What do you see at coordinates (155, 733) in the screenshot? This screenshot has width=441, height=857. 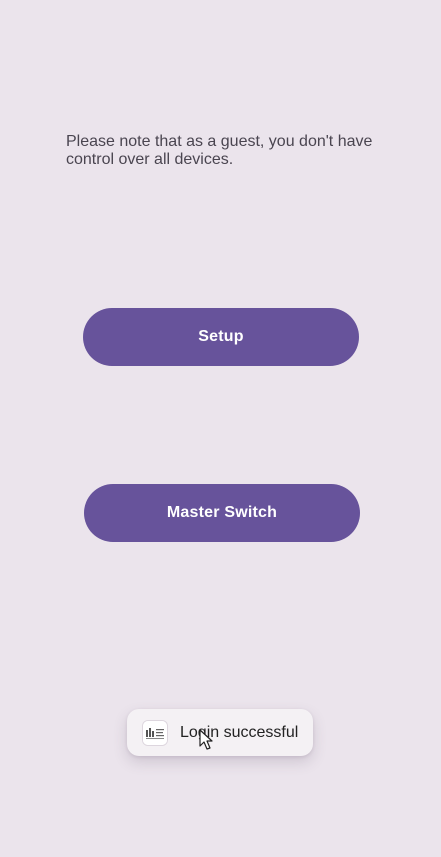 I see `app-logo-icon` at bounding box center [155, 733].